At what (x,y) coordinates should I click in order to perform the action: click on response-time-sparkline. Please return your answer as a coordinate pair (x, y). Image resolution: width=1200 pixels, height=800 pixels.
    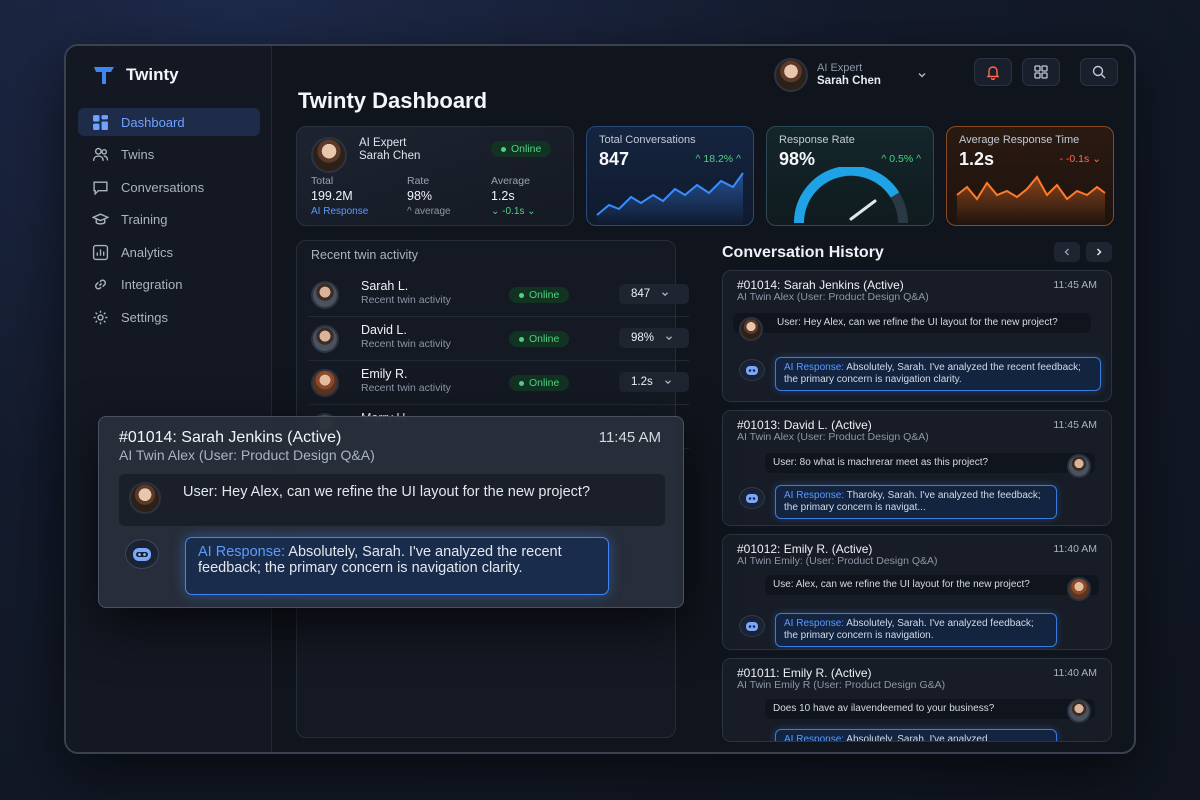
    Looking at the image, I should click on (1031, 200).